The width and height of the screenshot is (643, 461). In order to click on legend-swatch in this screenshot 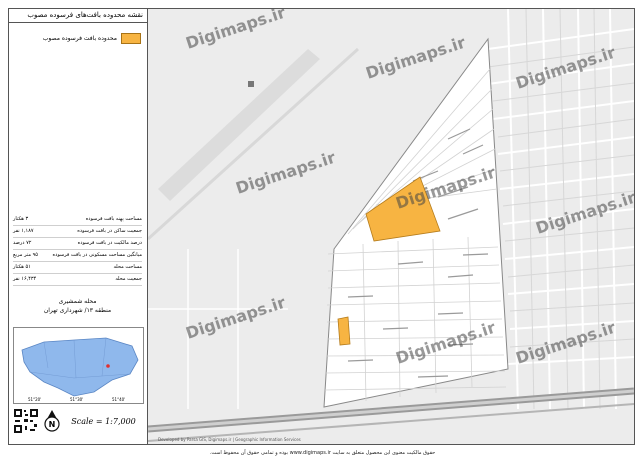, I will do `click(131, 38)`.